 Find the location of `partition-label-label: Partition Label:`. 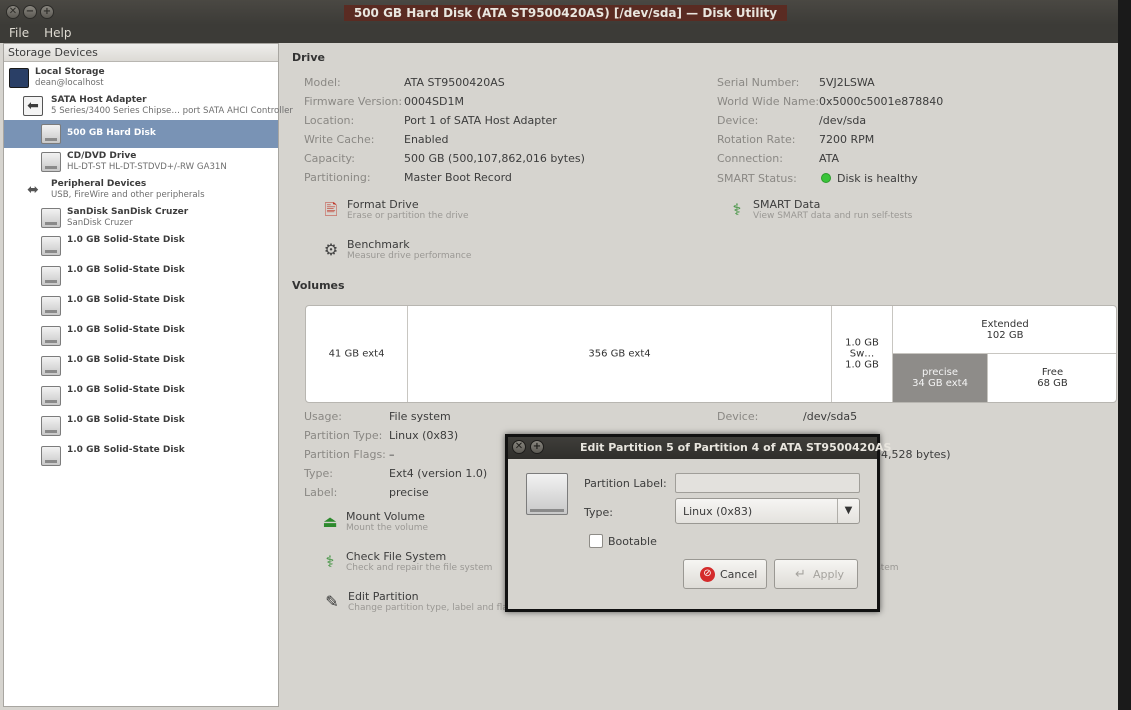

partition-label-label: Partition Label: is located at coordinates (625, 483).